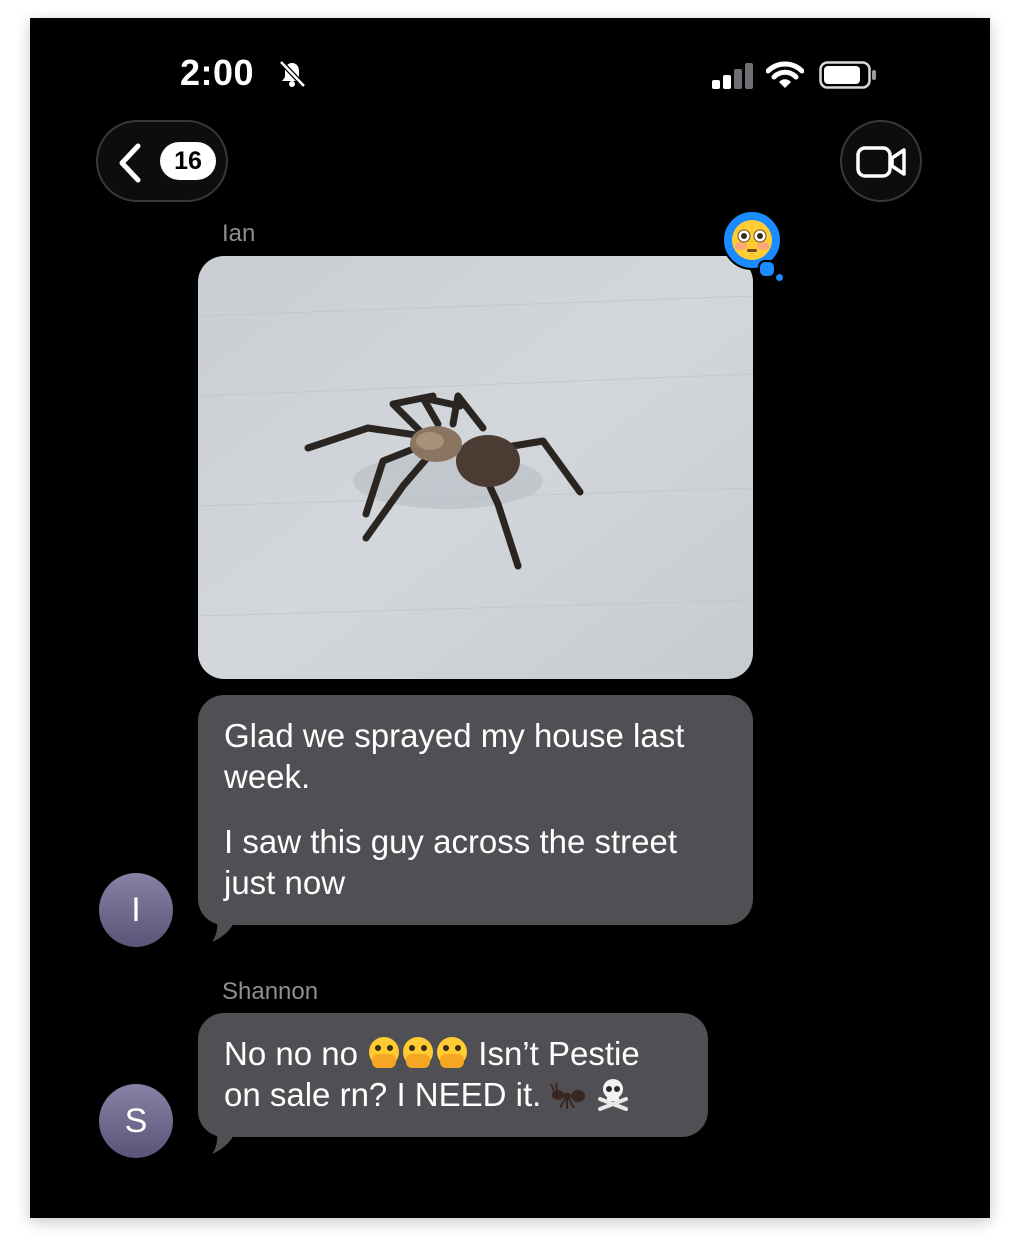 Image resolution: width=1020 pixels, height=1260 pixels. I want to click on avatar-shannon: S, so click(136, 1121).